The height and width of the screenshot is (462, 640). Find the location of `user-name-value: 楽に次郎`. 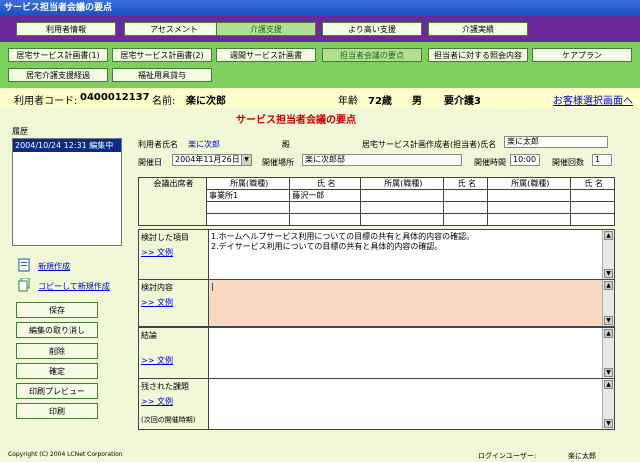

user-name-value: 楽に次郎 is located at coordinates (204, 144).